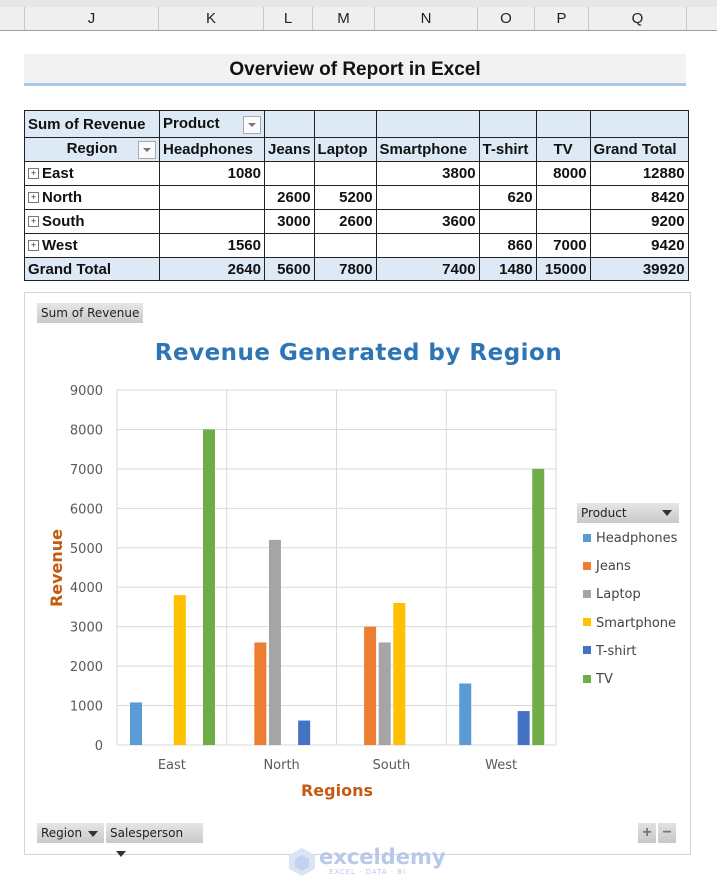 The height and width of the screenshot is (895, 717). What do you see at coordinates (179, 670) in the screenshot?
I see `bar-smartphone-east` at bounding box center [179, 670].